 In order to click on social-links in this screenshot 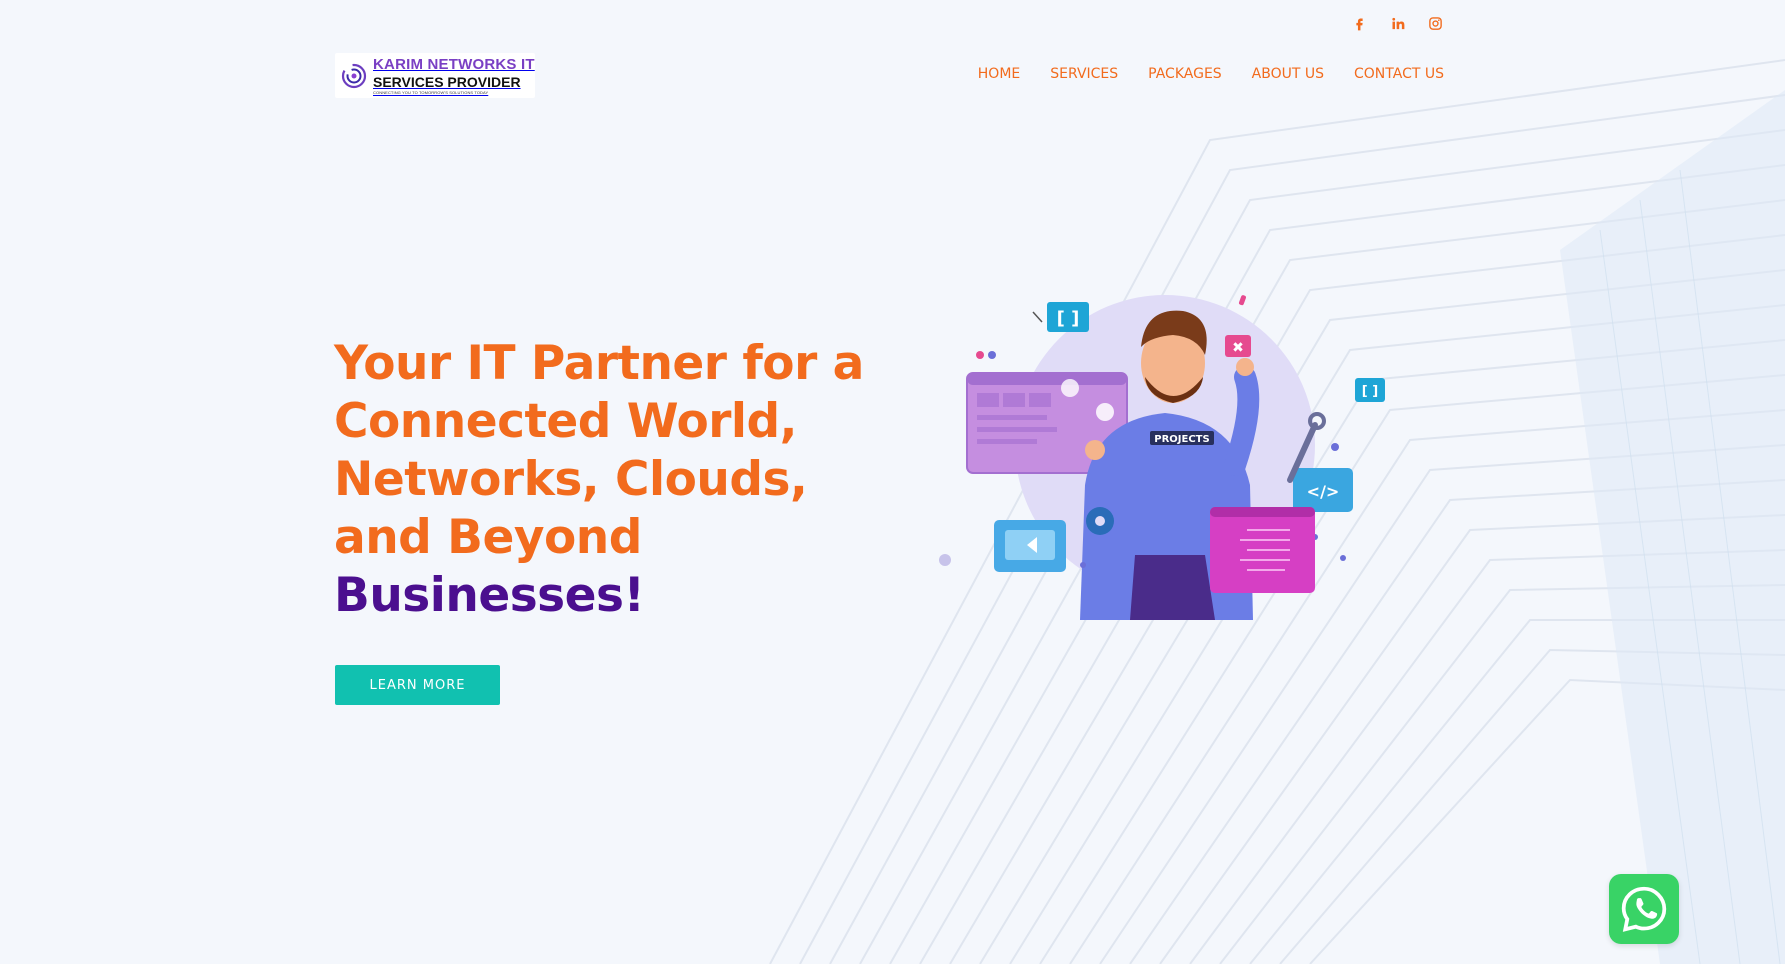, I will do `click(1397, 23)`.